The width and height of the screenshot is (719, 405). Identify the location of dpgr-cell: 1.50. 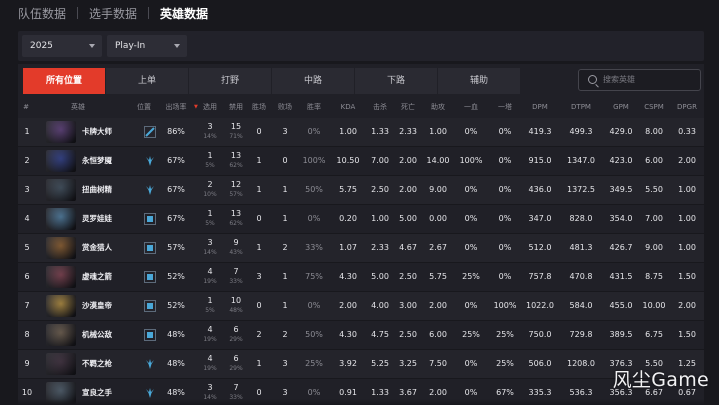
(687, 334).